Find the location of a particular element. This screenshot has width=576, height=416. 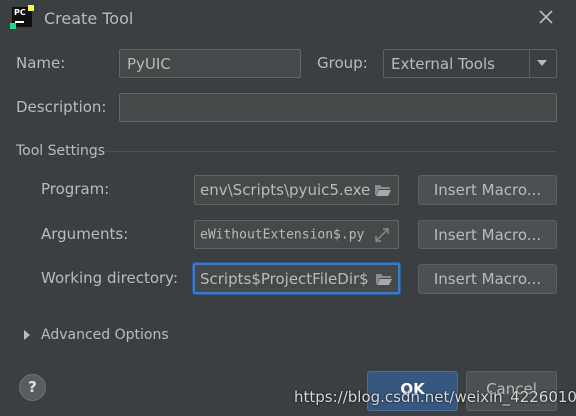

arguments-input: eWithoutExtension$.py is located at coordinates (296, 234).